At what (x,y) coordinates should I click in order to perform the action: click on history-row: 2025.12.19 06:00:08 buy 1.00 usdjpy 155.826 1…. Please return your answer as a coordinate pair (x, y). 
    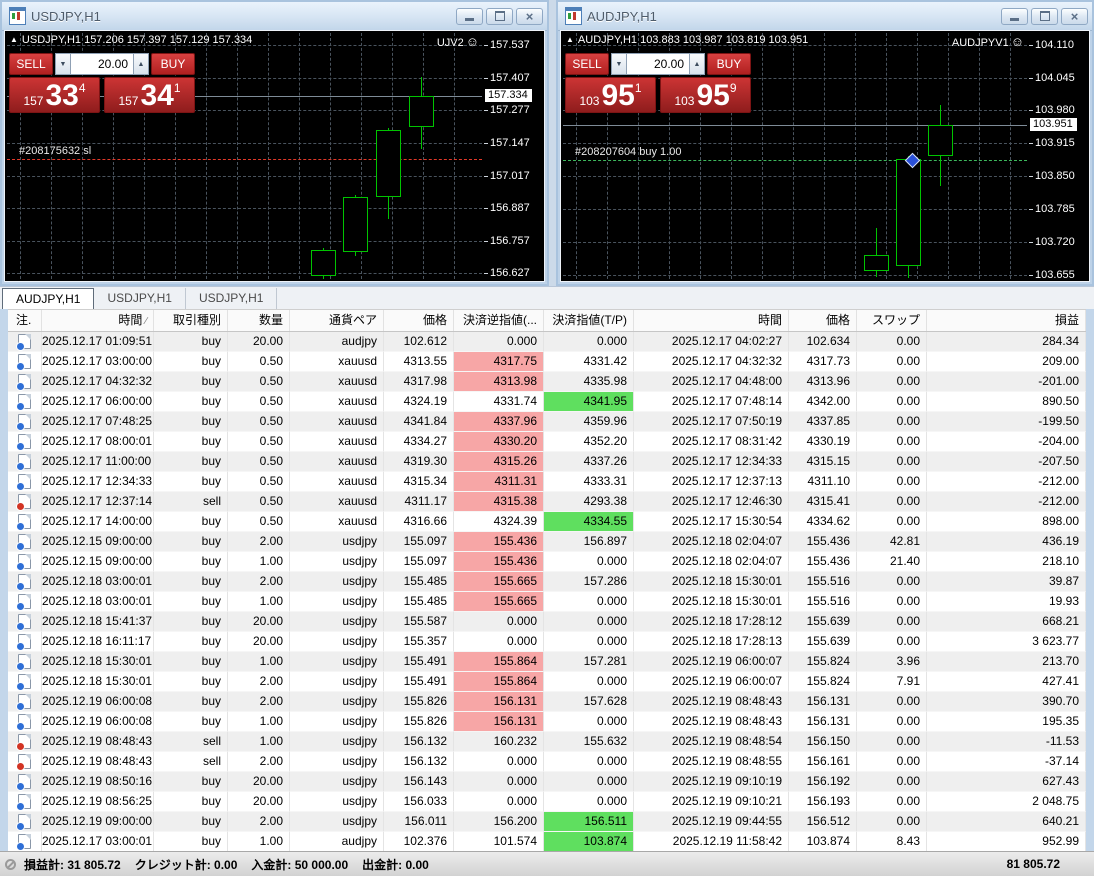
    Looking at the image, I should click on (547, 722).